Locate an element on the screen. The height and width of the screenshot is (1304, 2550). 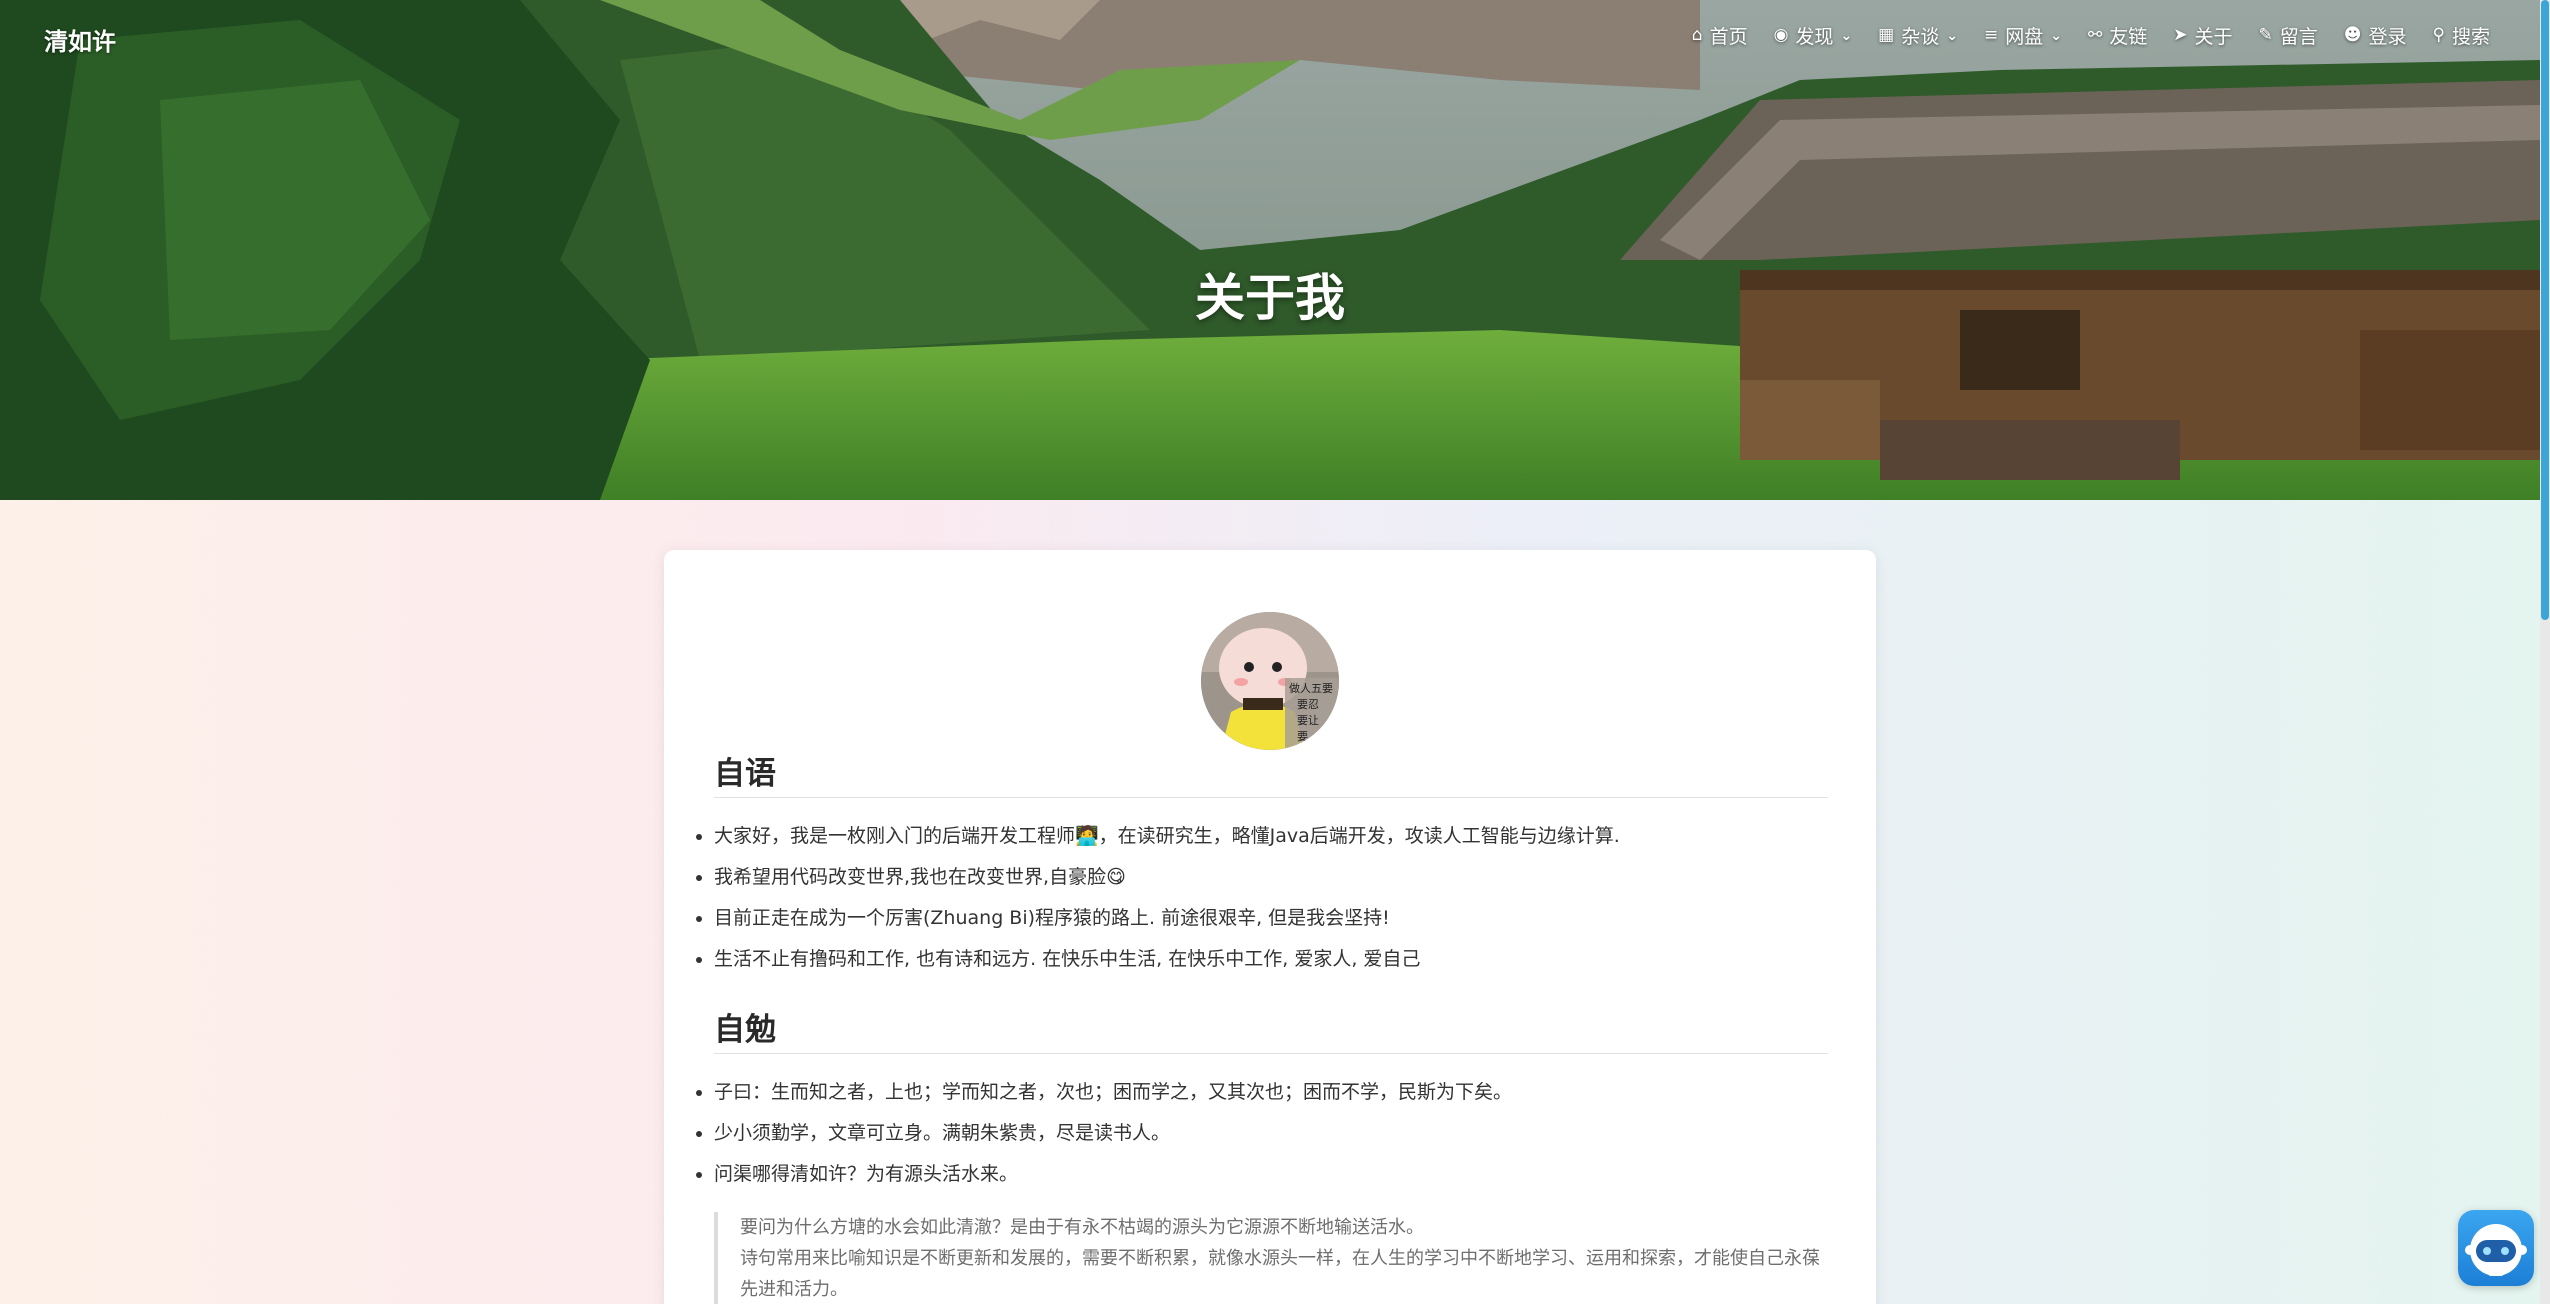
paper-plane-icon: ➤ is located at coordinates (2180, 35).